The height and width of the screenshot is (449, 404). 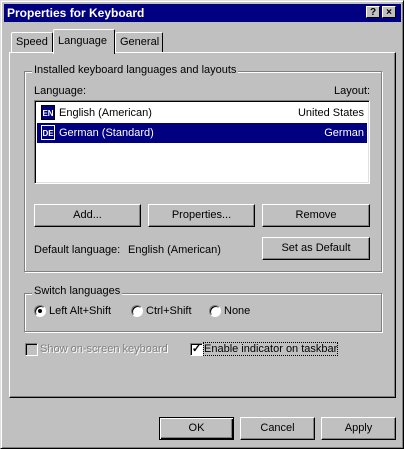 I want to click on enable-indicator-checkbox: ✓, so click(x=196, y=349).